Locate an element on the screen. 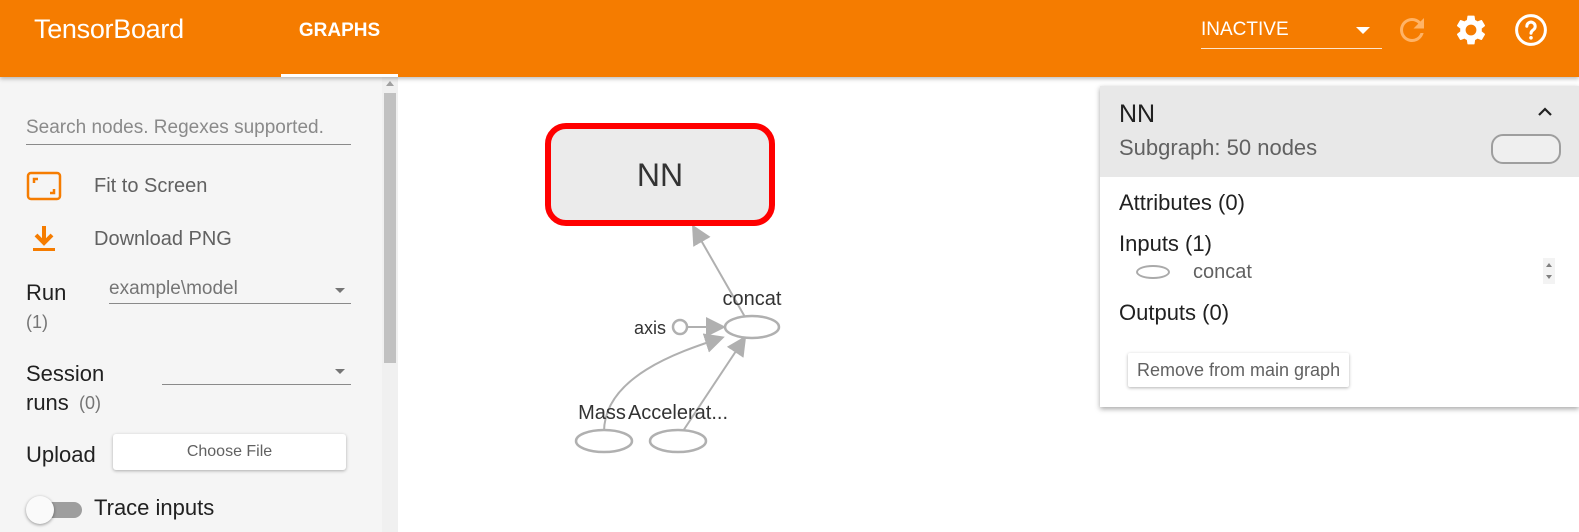 The width and height of the screenshot is (1579, 532). input-list-scroller is located at coordinates (1549, 271).